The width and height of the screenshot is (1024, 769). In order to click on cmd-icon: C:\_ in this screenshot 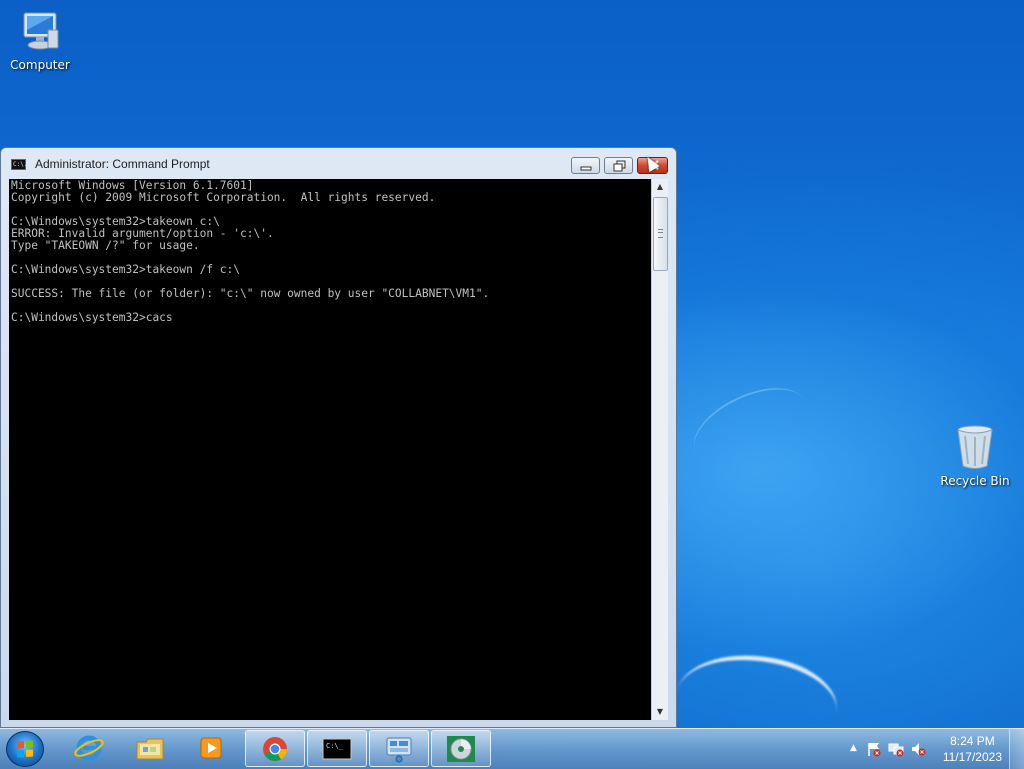, I will do `click(337, 749)`.